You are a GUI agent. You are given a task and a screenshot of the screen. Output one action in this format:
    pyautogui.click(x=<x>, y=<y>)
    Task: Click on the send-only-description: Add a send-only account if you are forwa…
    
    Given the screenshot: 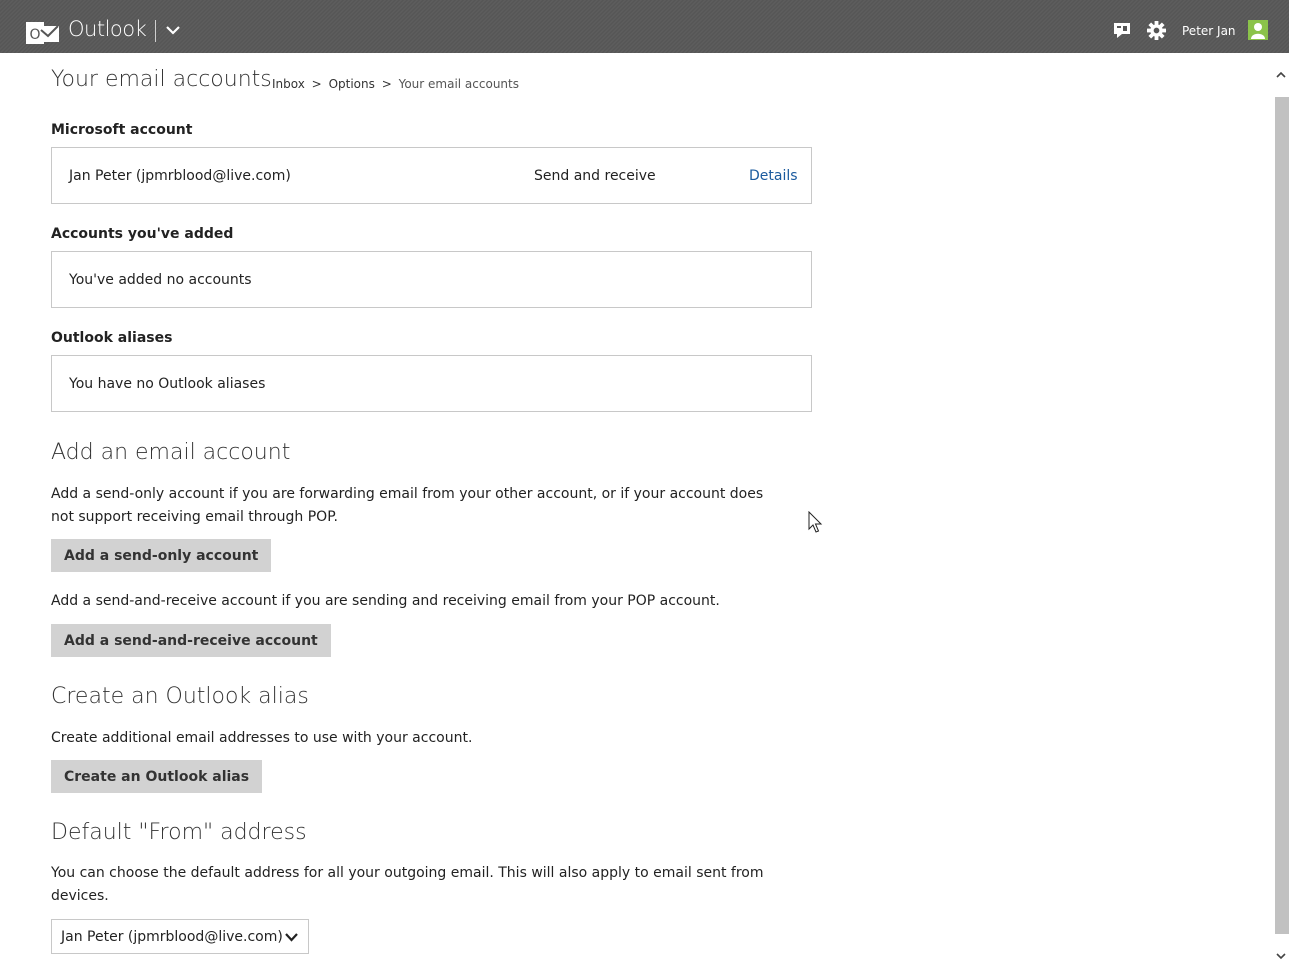 What is the action you would take?
    pyautogui.click(x=407, y=505)
    